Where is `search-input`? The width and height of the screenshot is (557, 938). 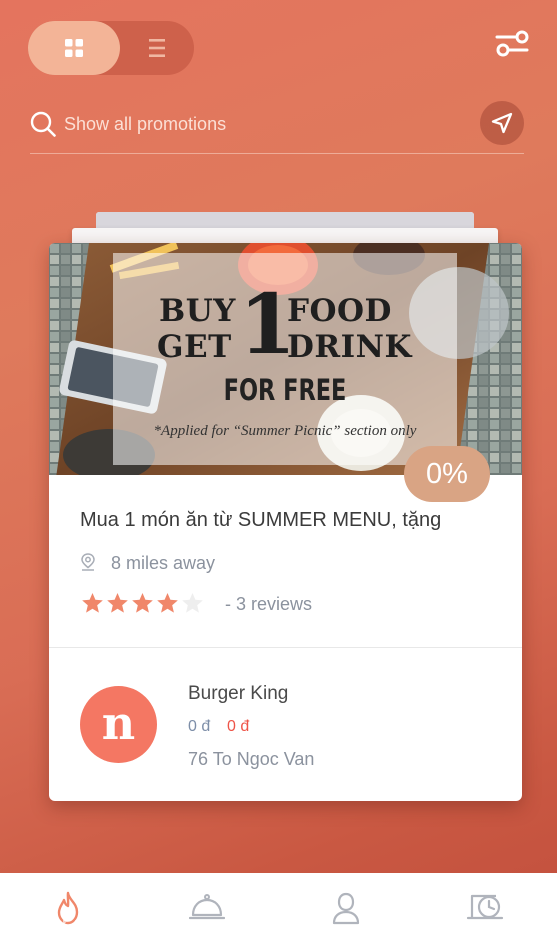 search-input is located at coordinates (254, 124).